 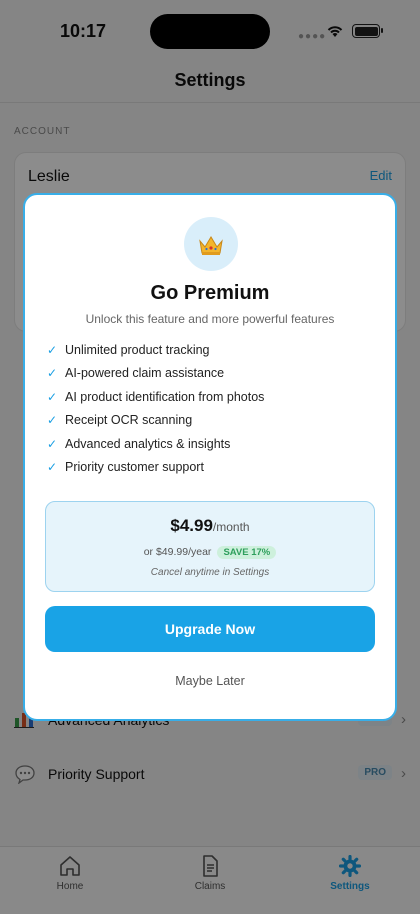 What do you see at coordinates (247, 552) in the screenshot?
I see `save-badge: SAVE 17%` at bounding box center [247, 552].